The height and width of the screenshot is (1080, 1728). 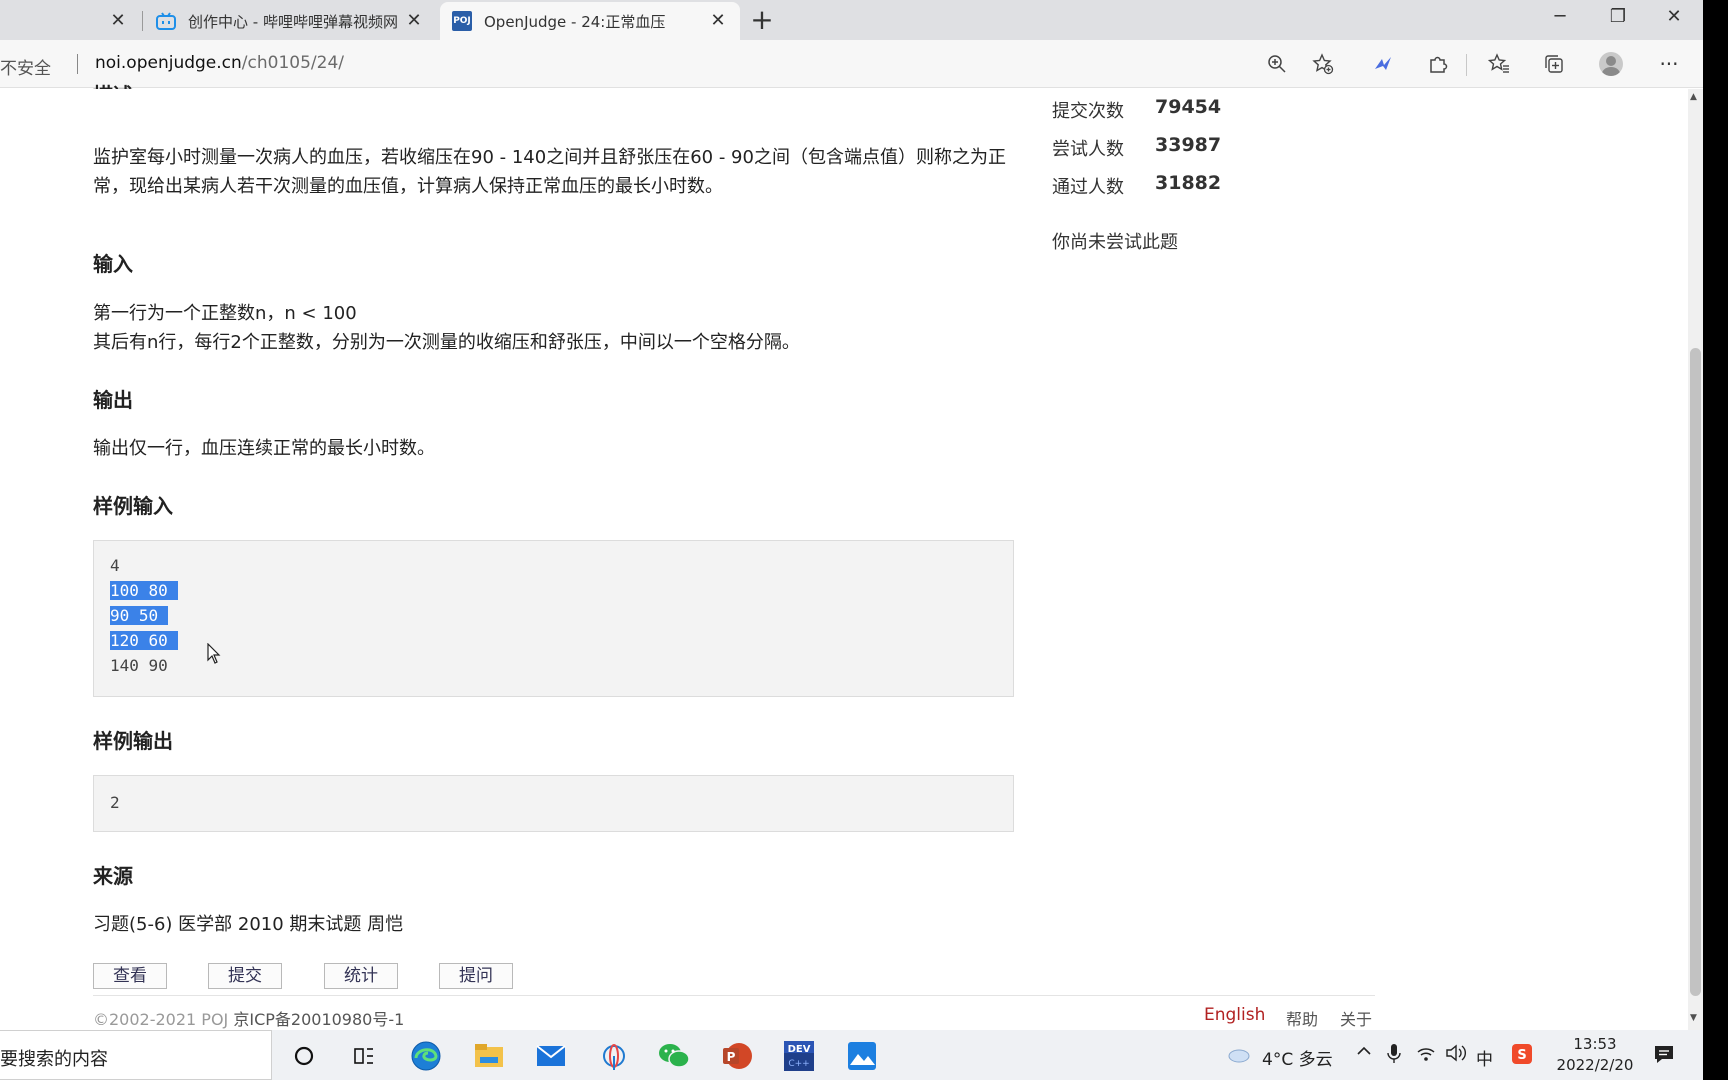 What do you see at coordinates (113, 84) in the screenshot?
I see `description-heading-cut: 描述` at bounding box center [113, 84].